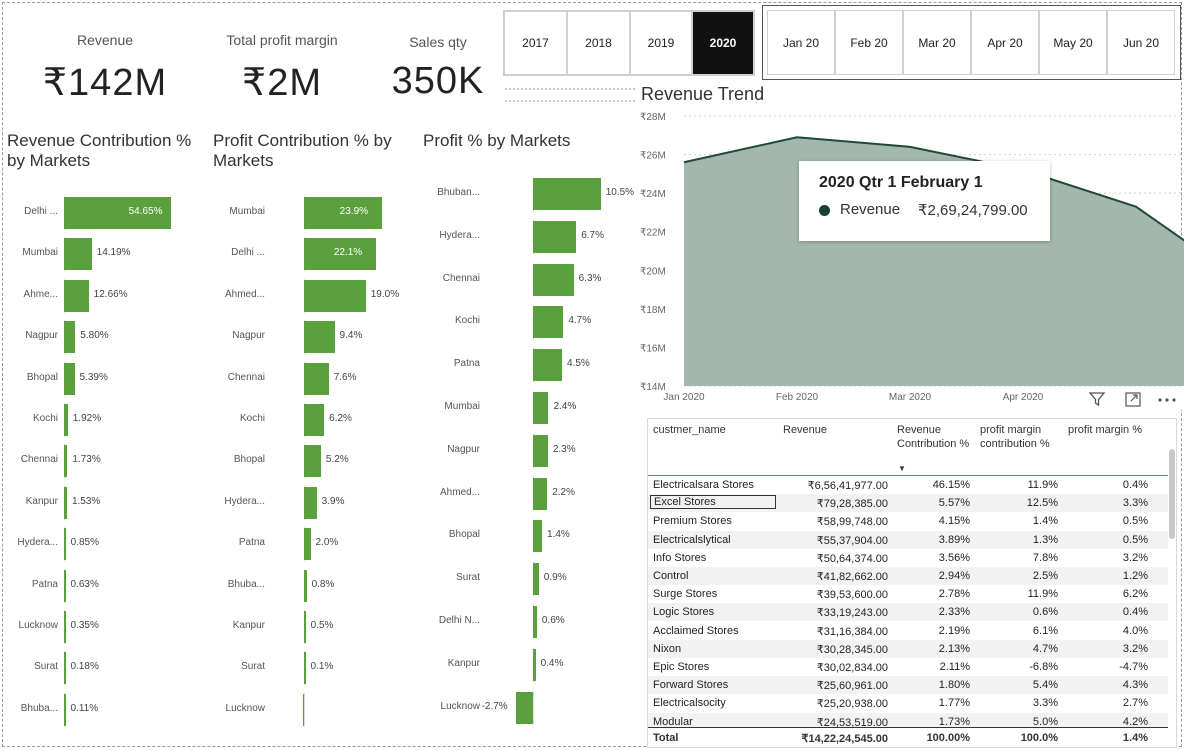 The image size is (1186, 751). What do you see at coordinates (105, 295) in the screenshot?
I see `bar-row: Ahme... 12.66%` at bounding box center [105, 295].